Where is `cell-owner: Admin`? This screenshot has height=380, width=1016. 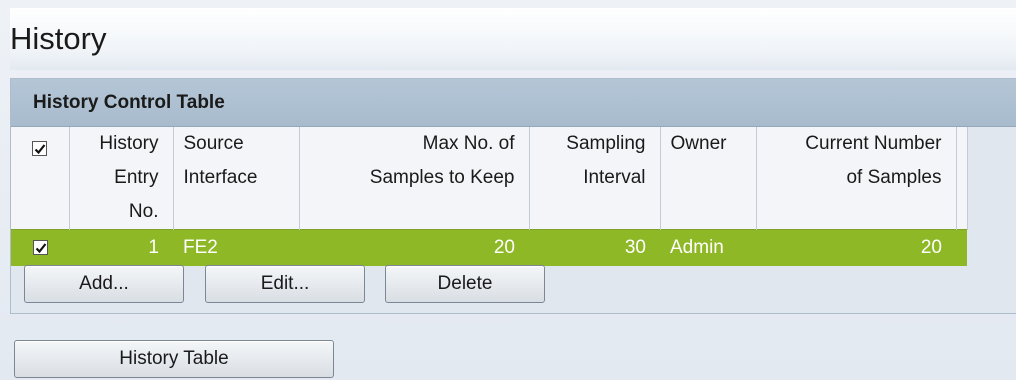 cell-owner: Admin is located at coordinates (708, 247).